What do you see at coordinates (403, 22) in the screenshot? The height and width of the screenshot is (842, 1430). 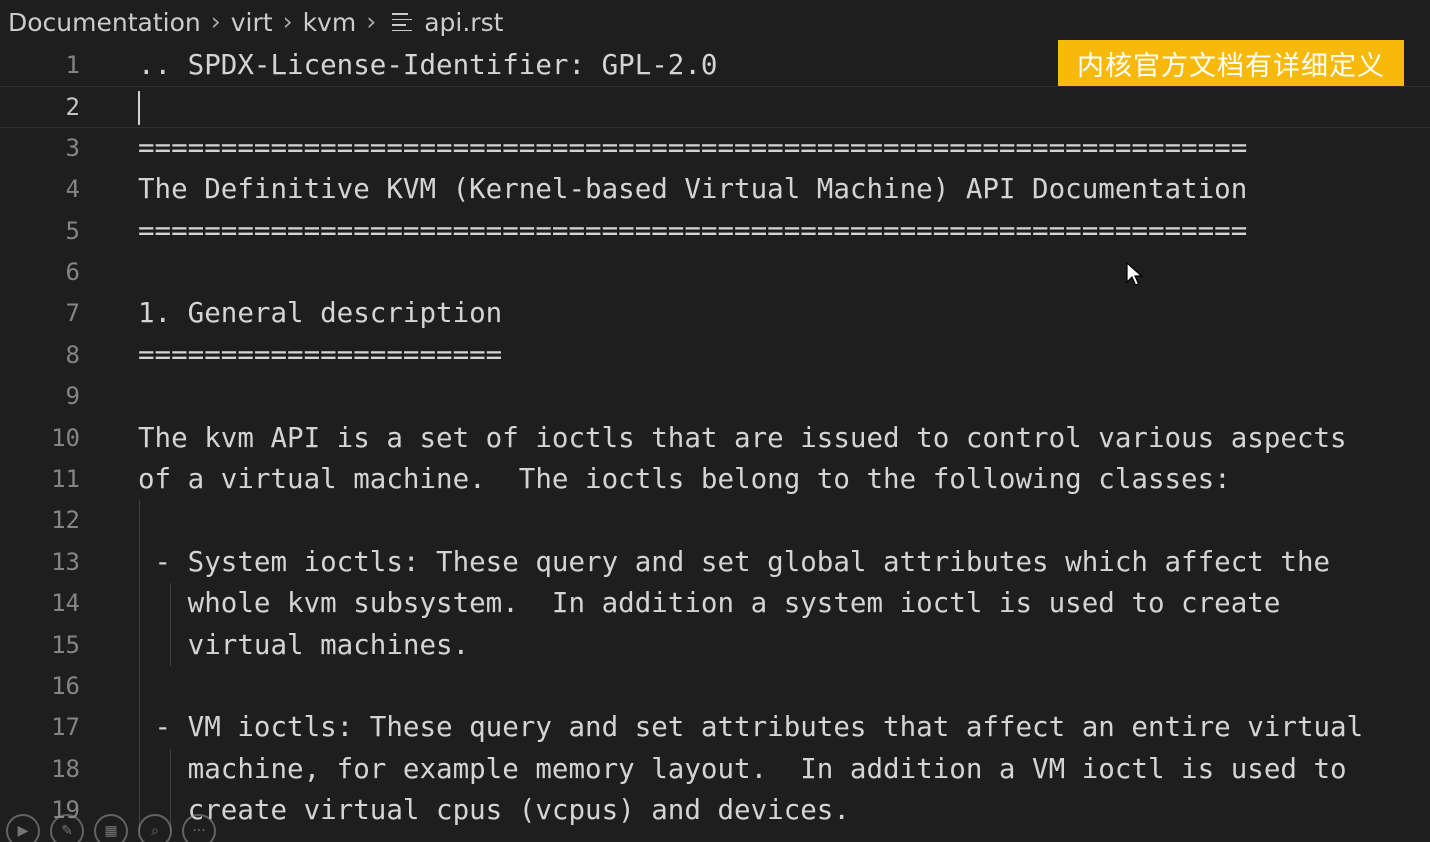 I see `text-lines-icon` at bounding box center [403, 22].